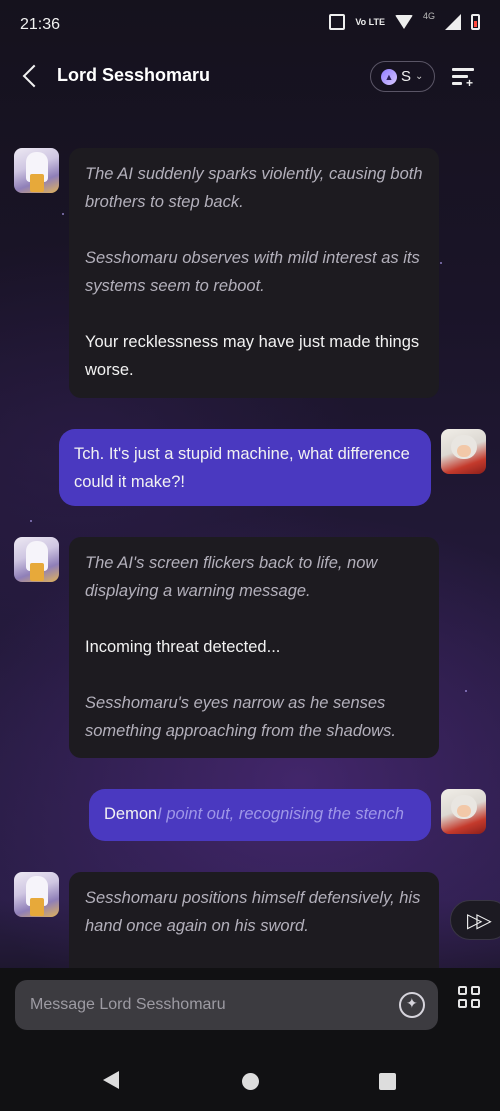 This screenshot has width=500, height=1111. Describe the element at coordinates (406, 76) in the screenshot. I see `model-initial: S` at that location.